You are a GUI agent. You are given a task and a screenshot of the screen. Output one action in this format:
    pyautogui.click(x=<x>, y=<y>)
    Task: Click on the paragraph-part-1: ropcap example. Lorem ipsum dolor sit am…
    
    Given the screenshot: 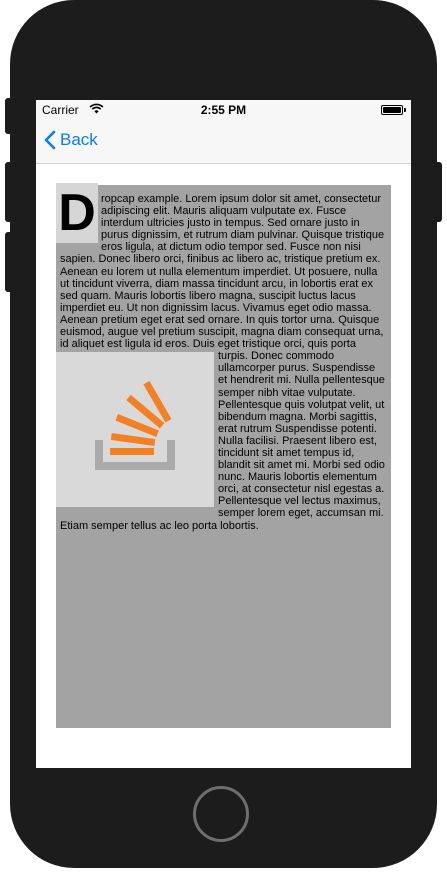 What is the action you would take?
    pyautogui.click(x=222, y=272)
    